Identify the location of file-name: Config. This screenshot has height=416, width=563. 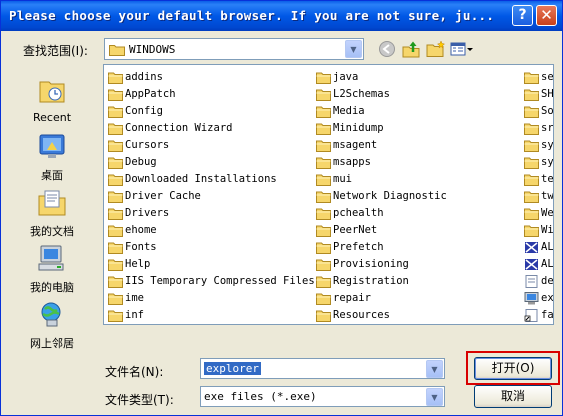
(144, 111).